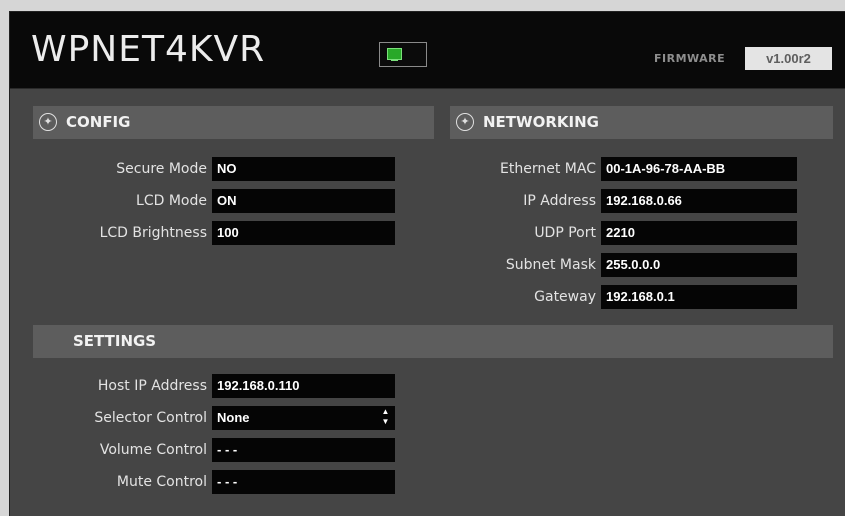 The height and width of the screenshot is (516, 845). I want to click on selector-control-label: Selector Control, so click(150, 418).